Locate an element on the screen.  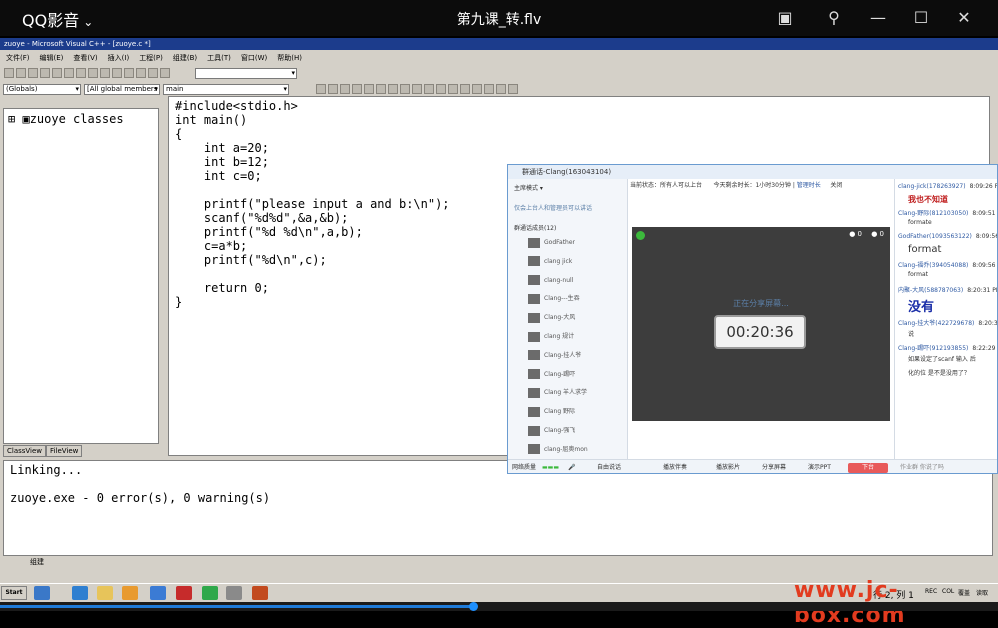
avatar is located at coordinates (534, 392).